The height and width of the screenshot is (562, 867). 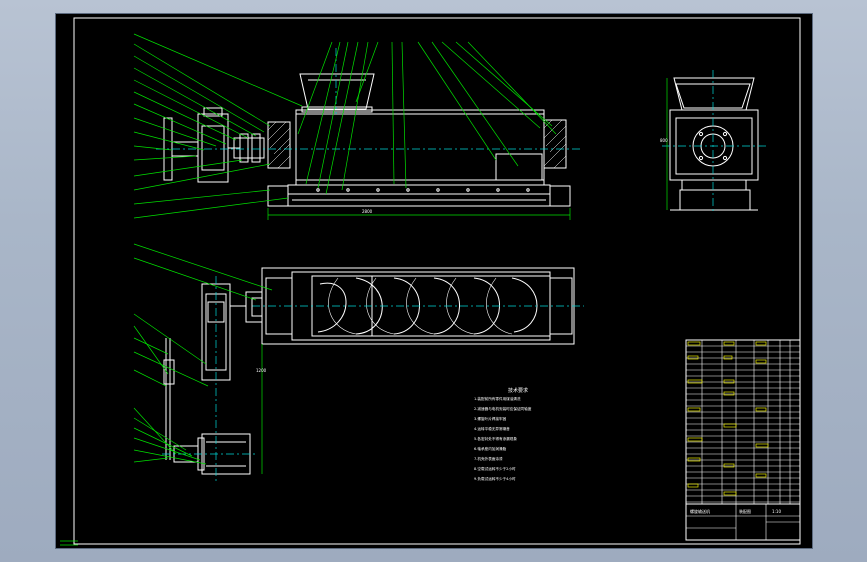 I want to click on note-line: 4.运转平稳无异常噪音, so click(x=492, y=428).